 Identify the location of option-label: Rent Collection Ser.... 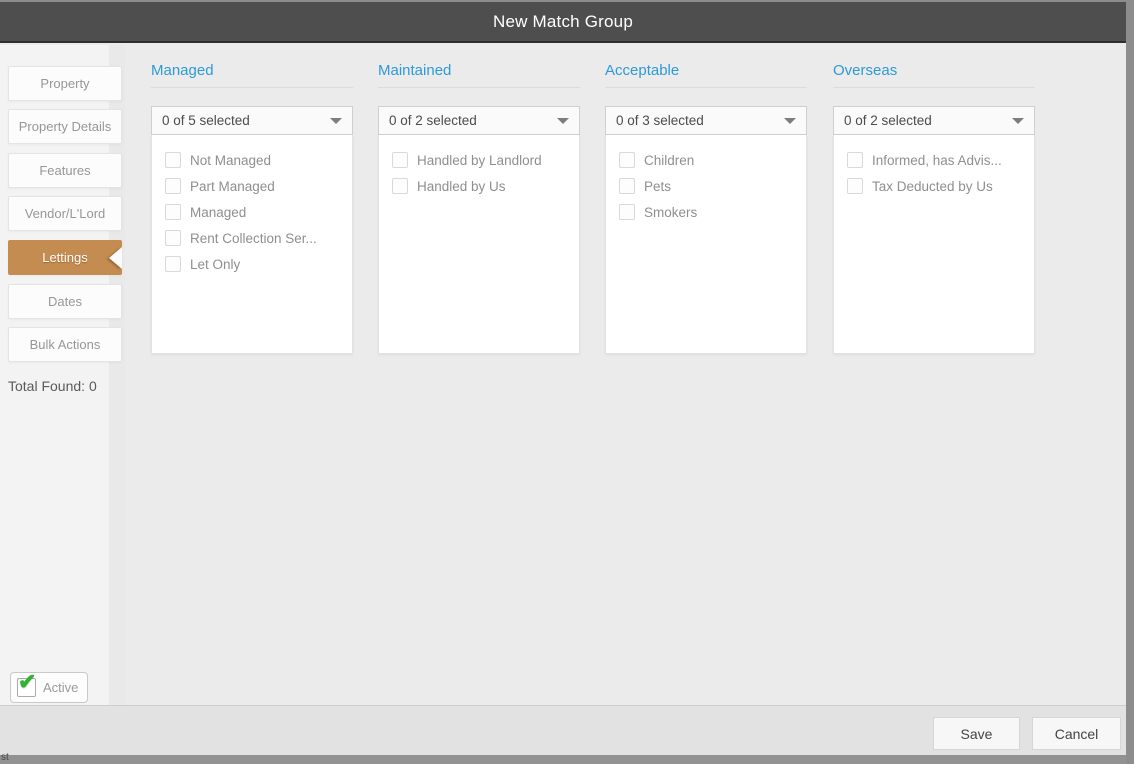
(253, 238).